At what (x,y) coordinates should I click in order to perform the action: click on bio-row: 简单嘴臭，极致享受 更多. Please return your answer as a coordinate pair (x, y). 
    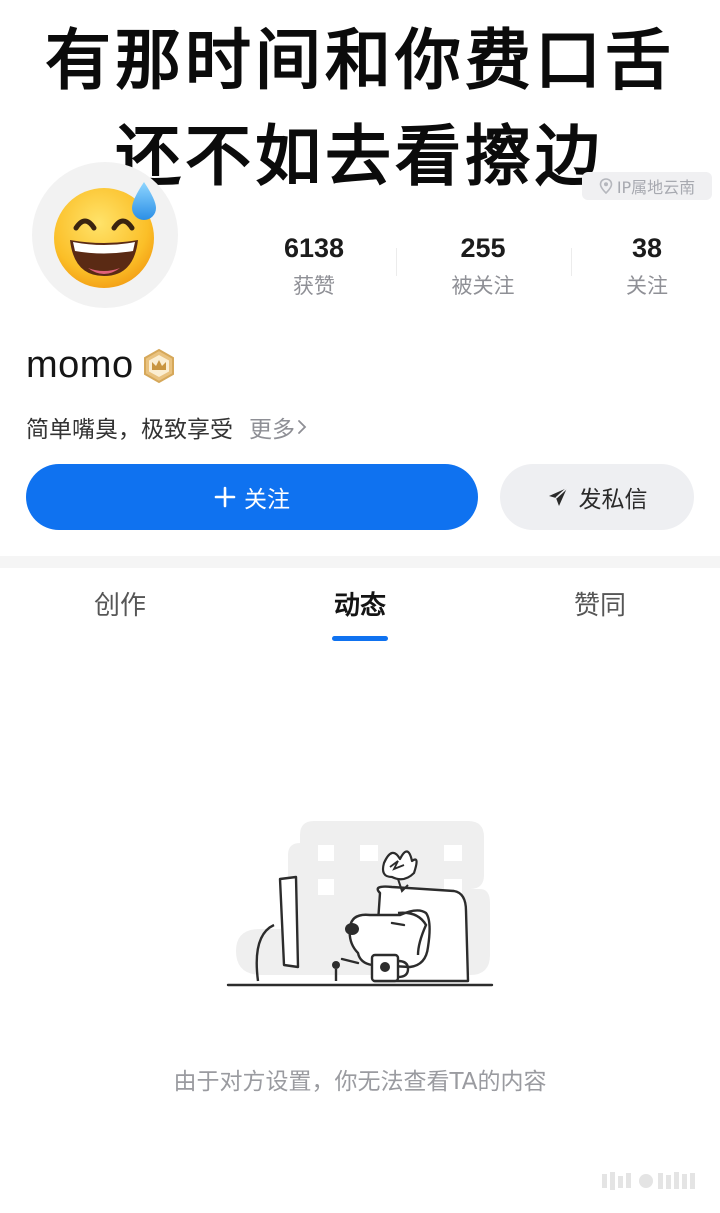
    Looking at the image, I should click on (166, 427).